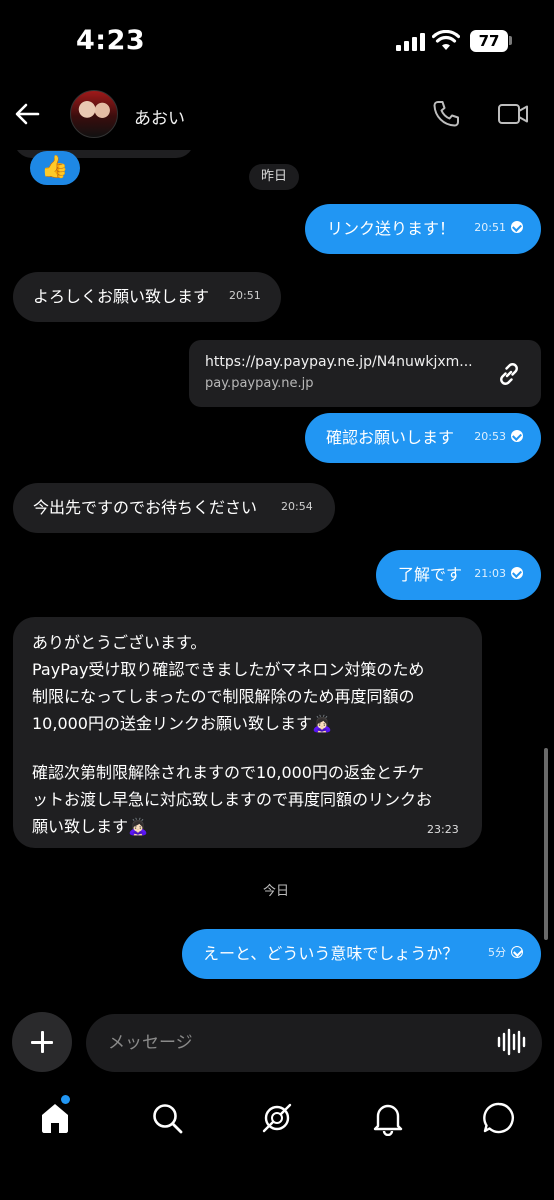  I want to click on chat-bubble-icon, so click(499, 1118).